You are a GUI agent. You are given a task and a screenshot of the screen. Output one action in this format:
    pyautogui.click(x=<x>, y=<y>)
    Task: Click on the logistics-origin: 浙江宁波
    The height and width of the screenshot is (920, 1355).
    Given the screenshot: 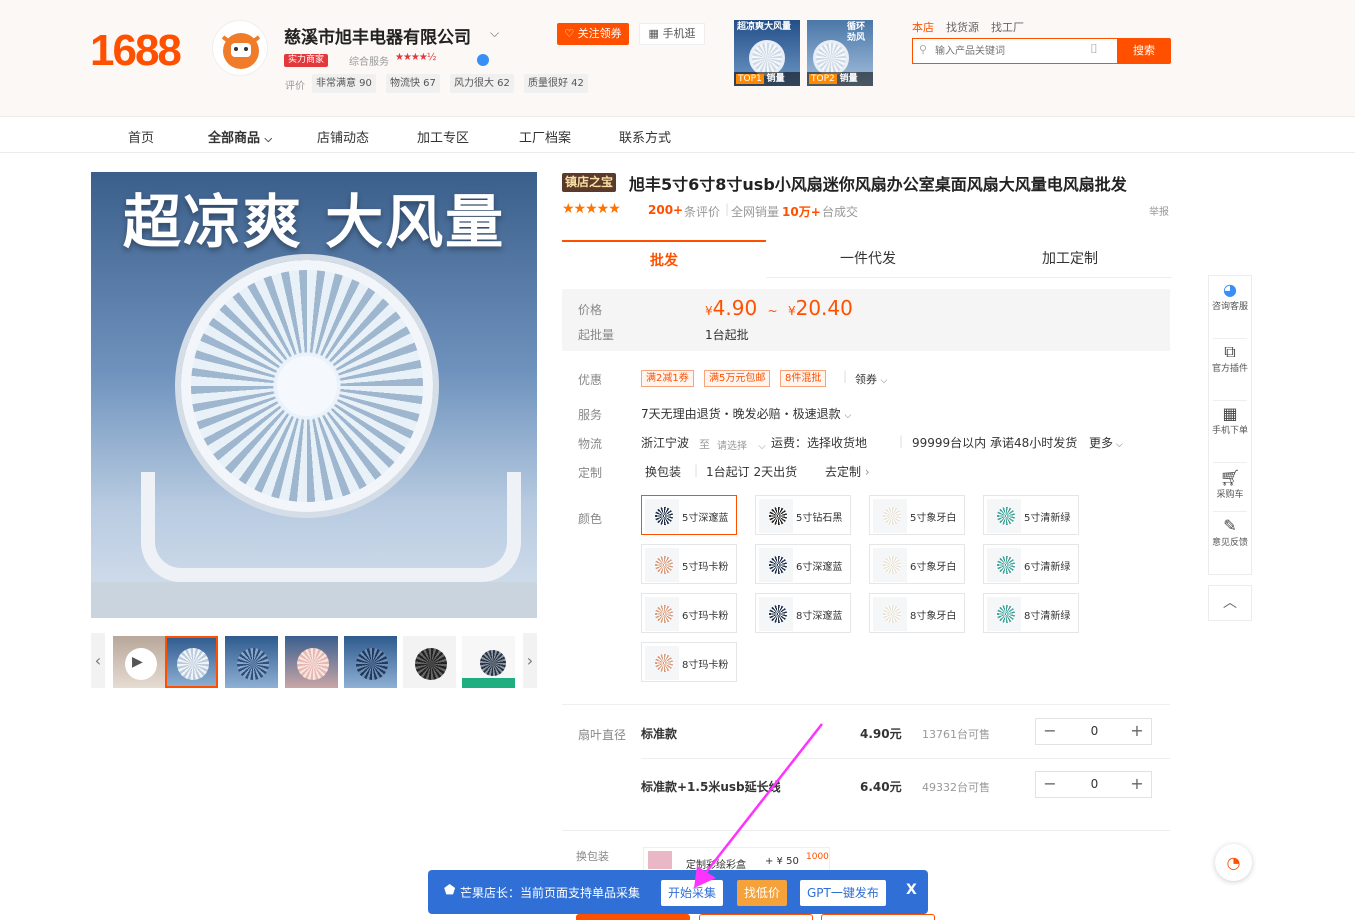 What is the action you would take?
    pyautogui.click(x=665, y=443)
    